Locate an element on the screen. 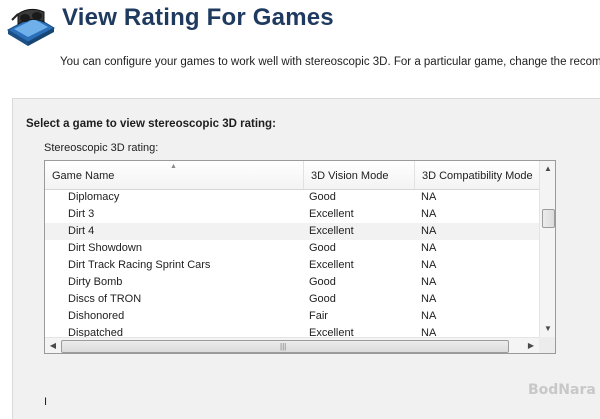 The width and height of the screenshot is (600, 419). column-header-label: 3D Vision Mode is located at coordinates (350, 176).